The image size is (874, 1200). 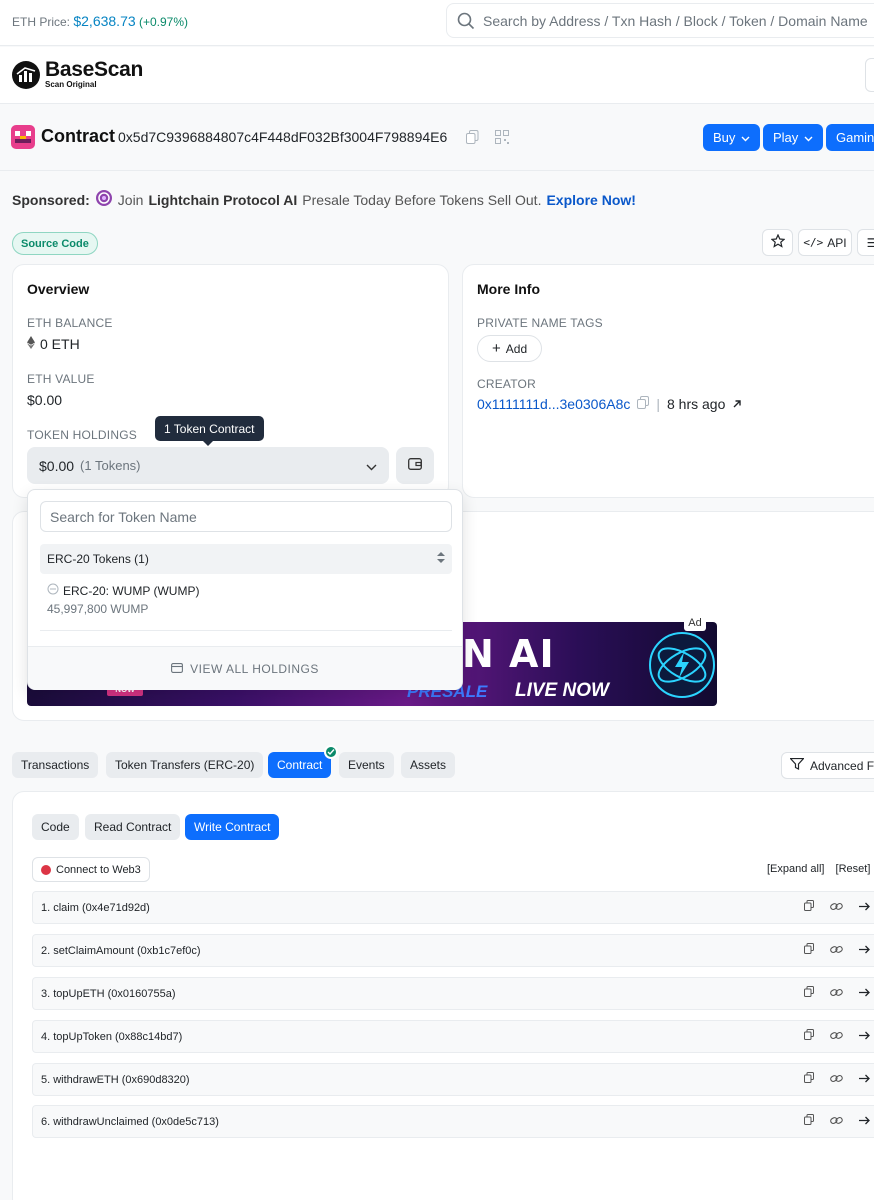 What do you see at coordinates (123, 590) in the screenshot?
I see `token-item: ERC-20: WUMP (WUMP)` at bounding box center [123, 590].